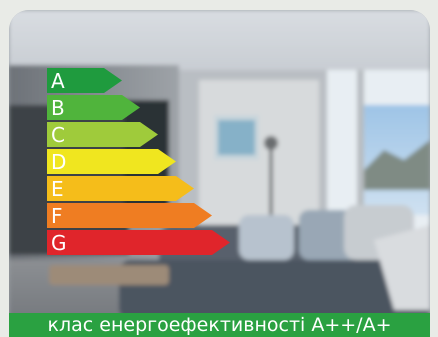 The image size is (438, 337). I want to click on energy-class-letter-c: C, so click(58, 135).